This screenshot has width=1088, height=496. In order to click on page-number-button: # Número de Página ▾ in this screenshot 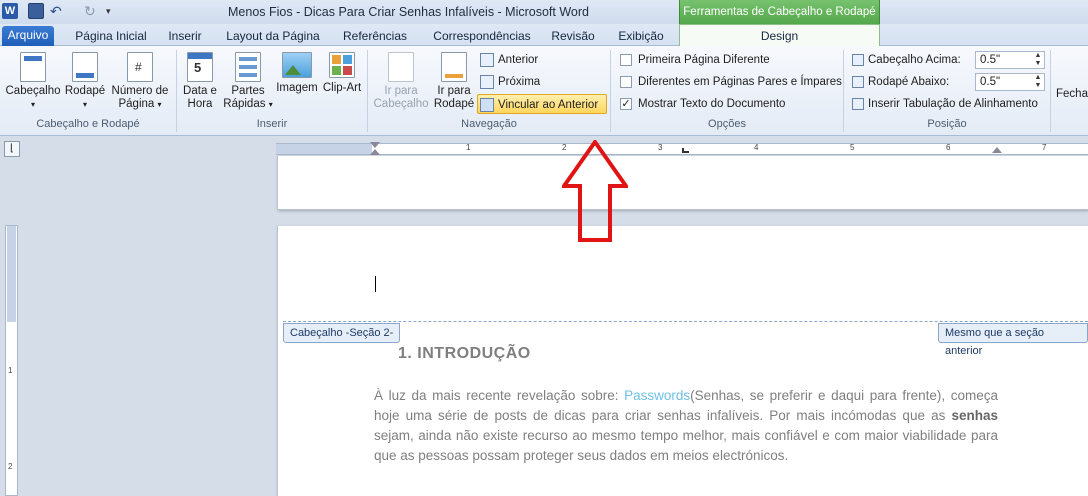, I will do `click(140, 81)`.